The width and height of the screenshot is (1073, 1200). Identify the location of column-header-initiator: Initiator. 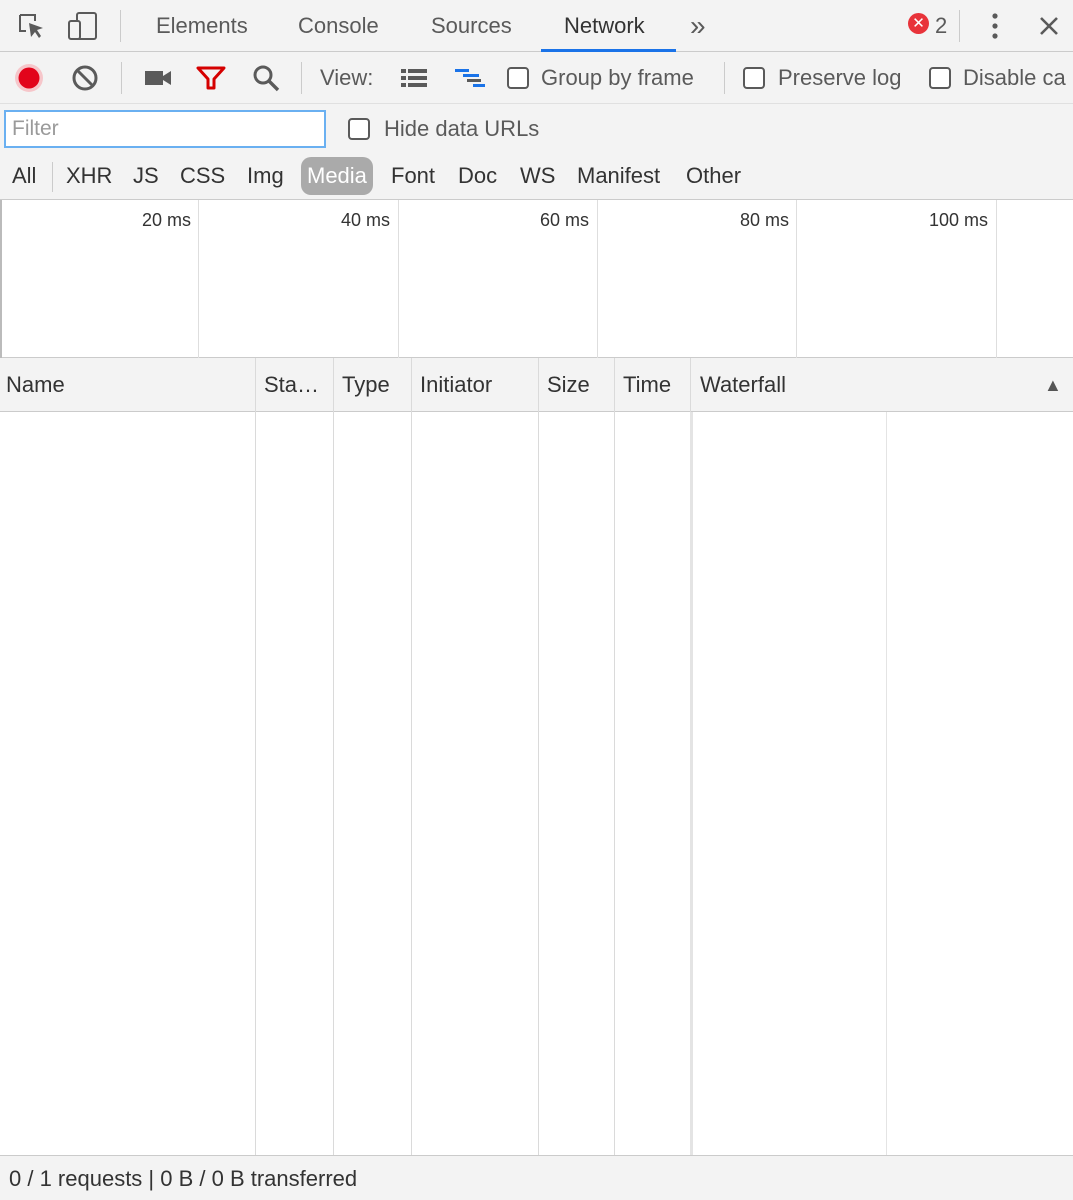
(456, 385).